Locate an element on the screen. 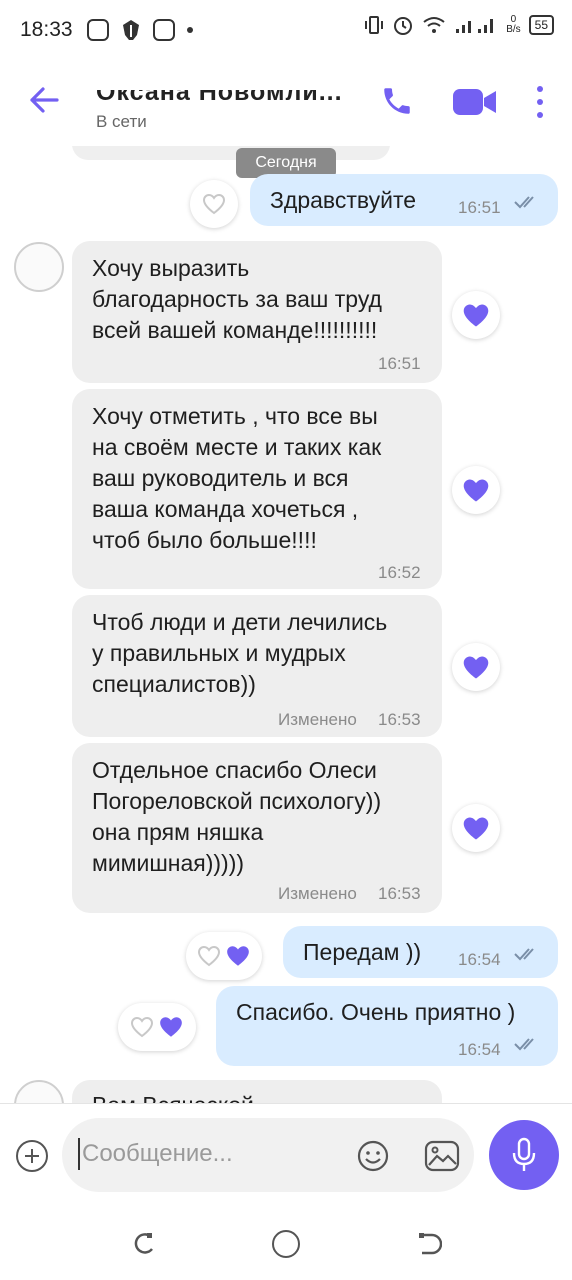 This screenshot has height=1280, width=572. status-system-icons: 0 B/s 55 is located at coordinates (459, 25).